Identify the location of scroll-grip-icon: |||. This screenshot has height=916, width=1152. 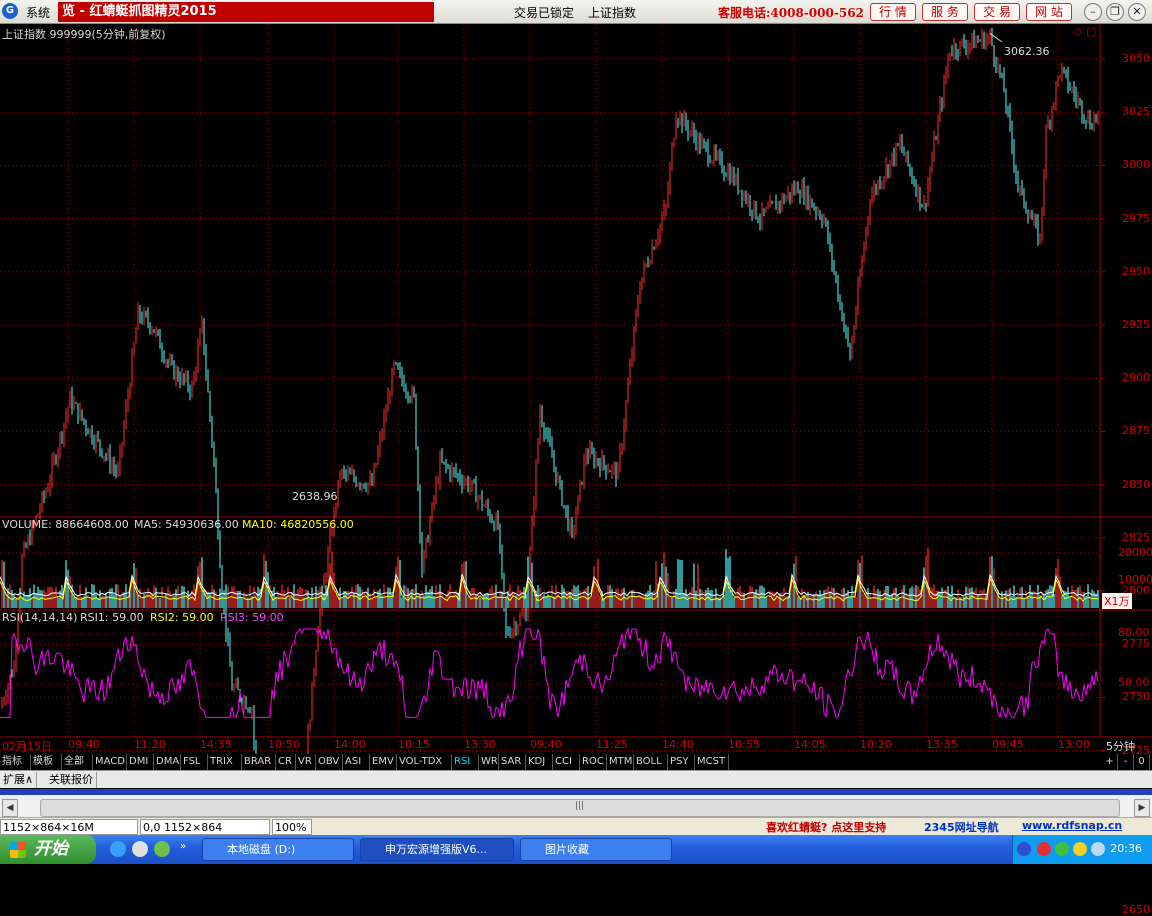
(580, 806).